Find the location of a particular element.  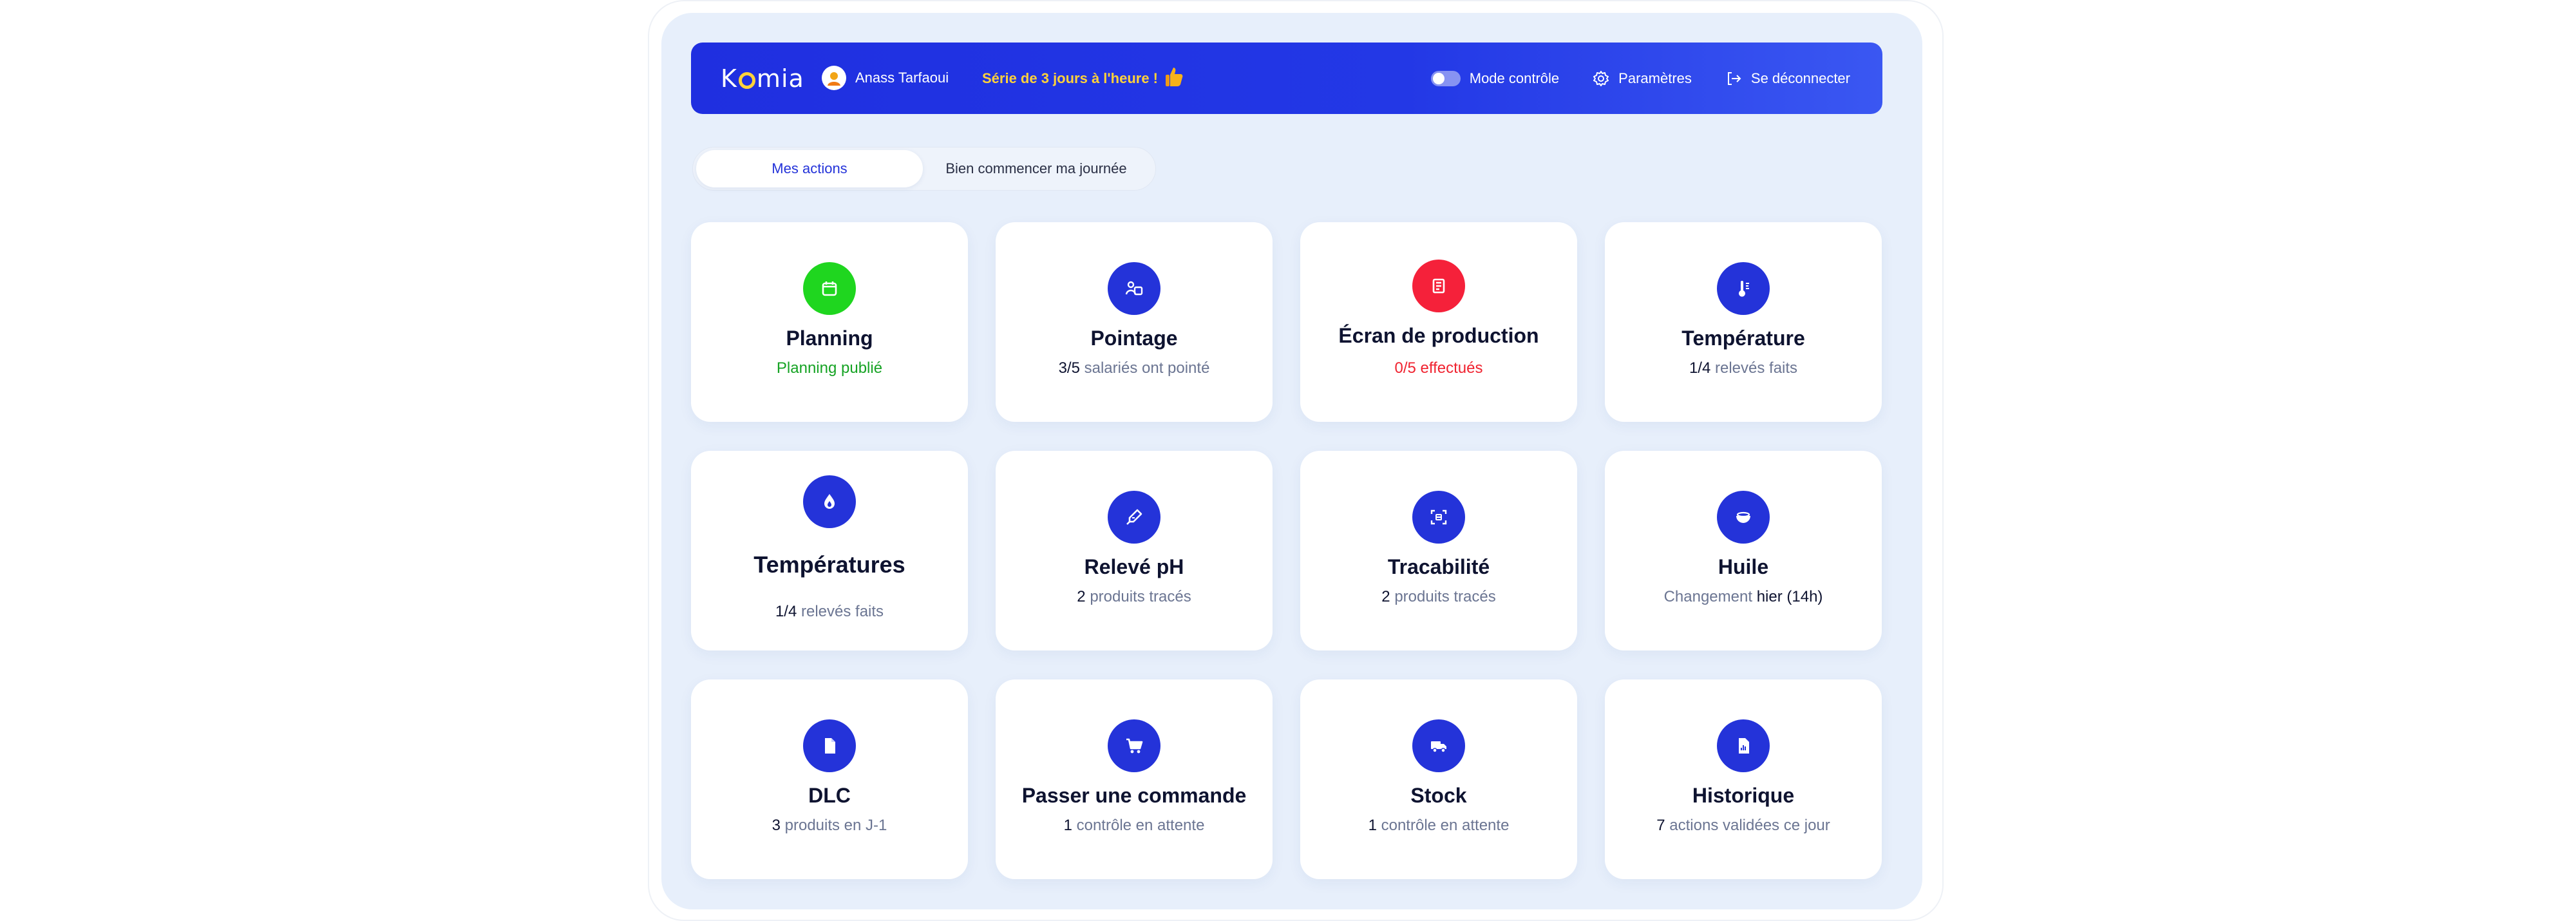

ph-pipette-icon is located at coordinates (1134, 517).